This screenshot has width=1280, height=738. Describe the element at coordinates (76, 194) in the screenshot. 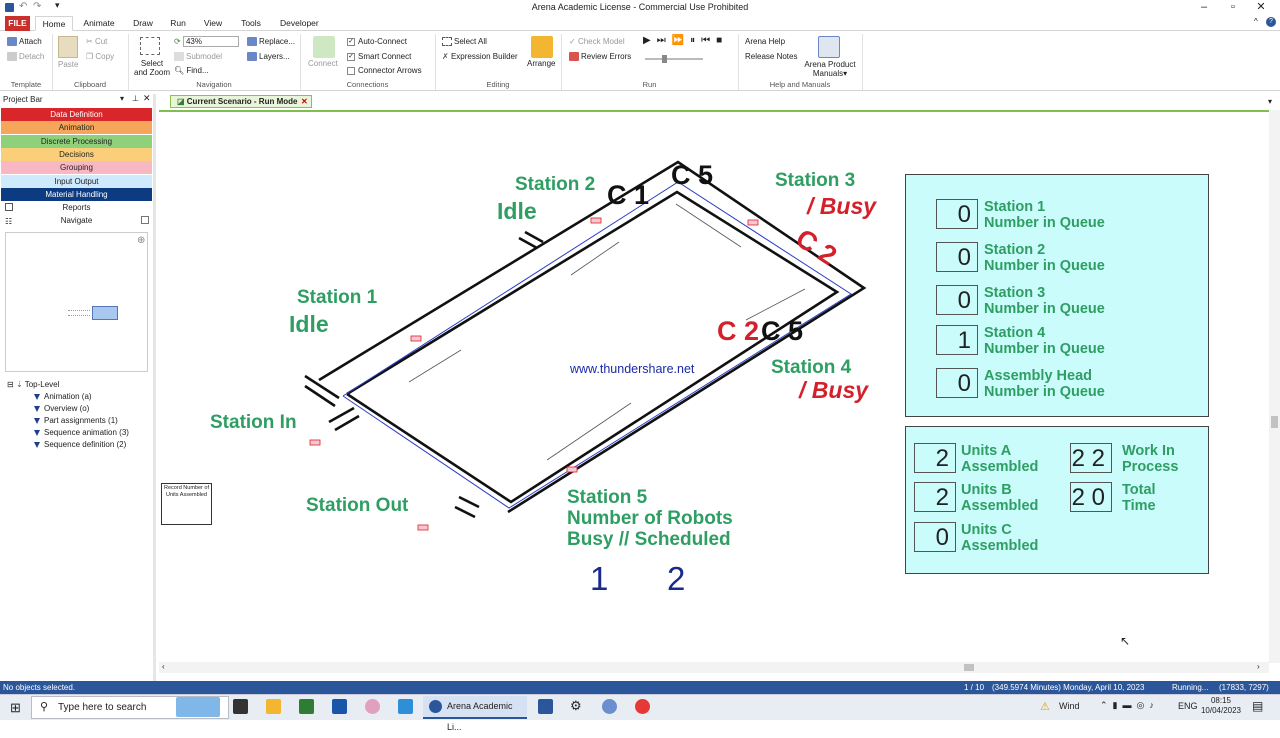

I see `panel-material-handling: Material Handling` at that location.